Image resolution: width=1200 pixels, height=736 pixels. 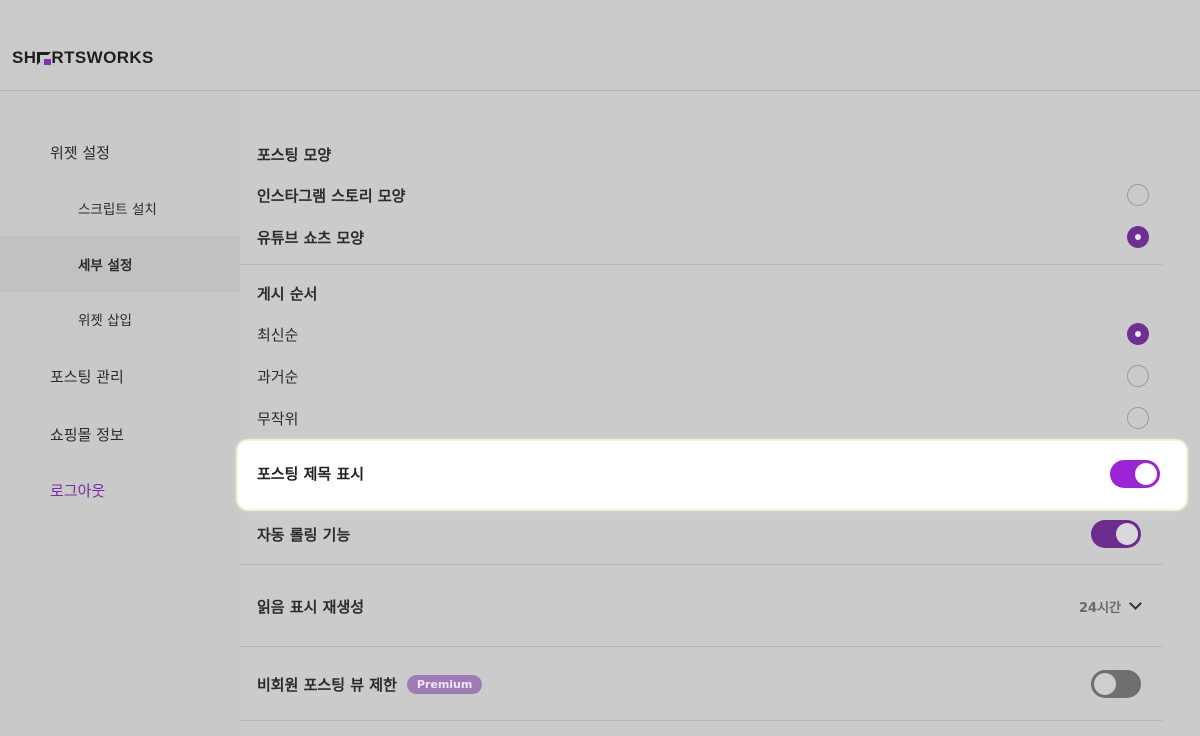 I want to click on read-regen-select: 24시간, so click(x=1110, y=606).